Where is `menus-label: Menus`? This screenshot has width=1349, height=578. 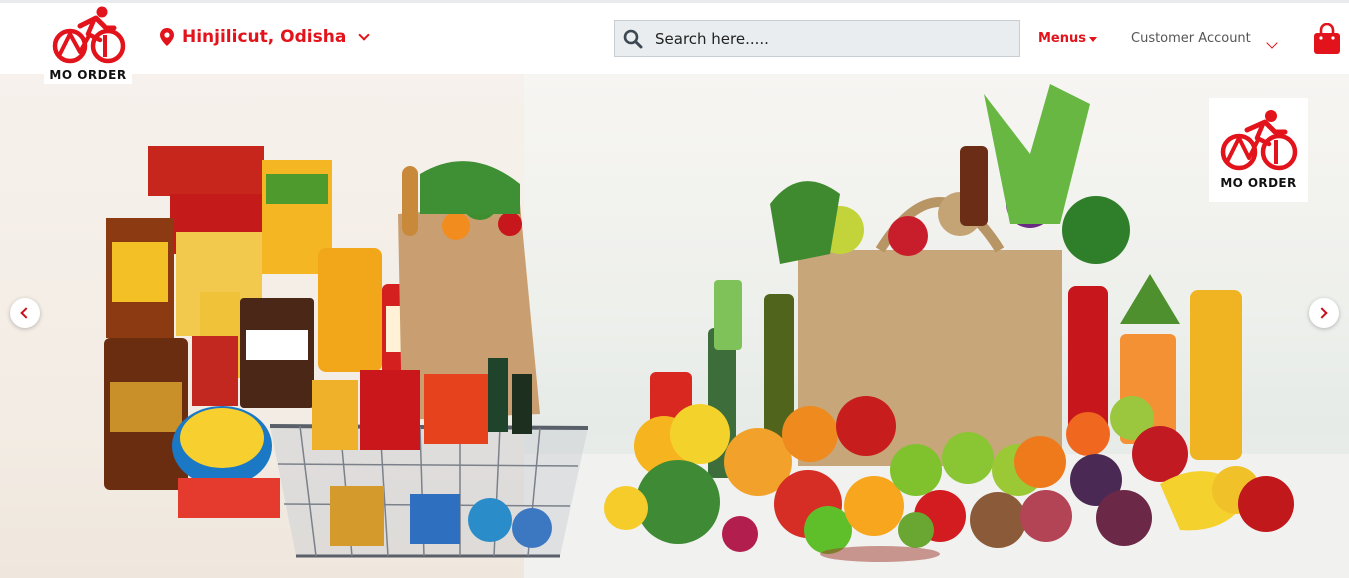
menus-label: Menus is located at coordinates (1062, 38).